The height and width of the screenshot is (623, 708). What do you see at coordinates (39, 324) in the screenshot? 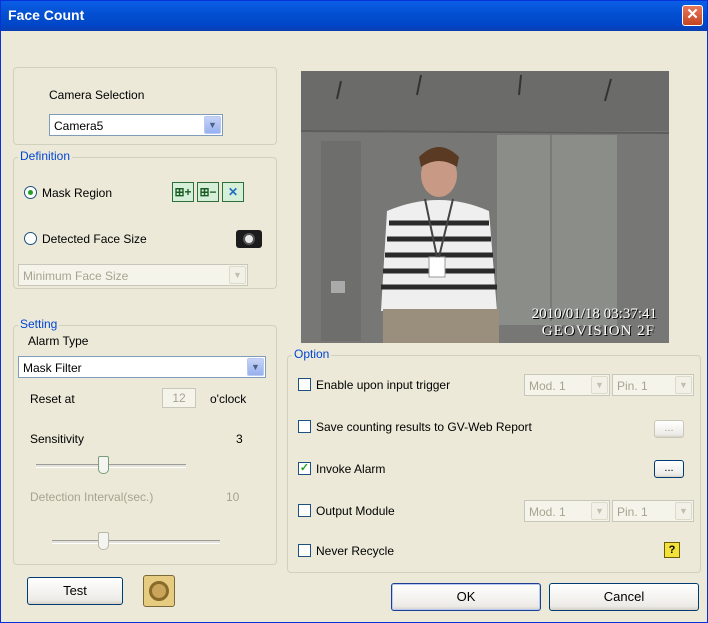
I see `setting-legend: Setting` at bounding box center [39, 324].